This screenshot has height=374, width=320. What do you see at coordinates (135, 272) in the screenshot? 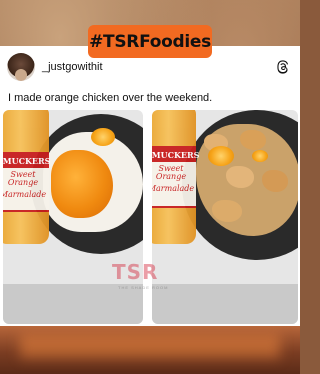
I see `tsr-watermark: TSR` at bounding box center [135, 272].